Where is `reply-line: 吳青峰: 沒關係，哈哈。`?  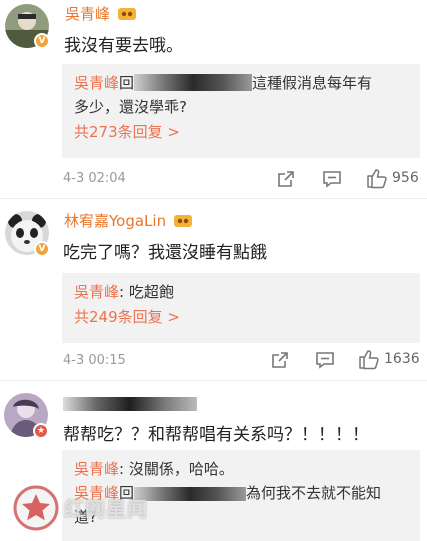 reply-line: 吳青峰: 沒關係，哈哈。 is located at coordinates (154, 469).